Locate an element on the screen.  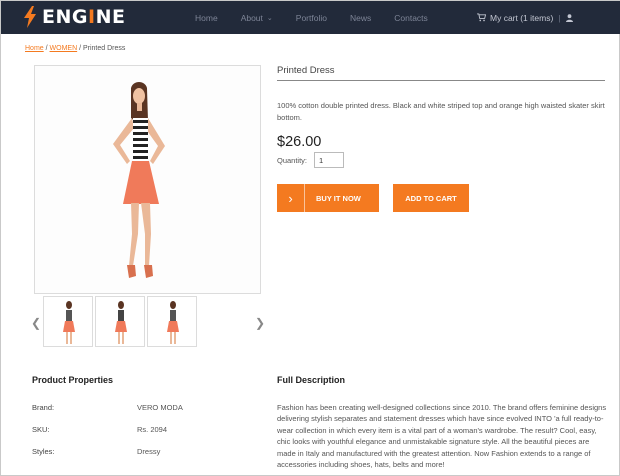
nav-news: News is located at coordinates (360, 18).